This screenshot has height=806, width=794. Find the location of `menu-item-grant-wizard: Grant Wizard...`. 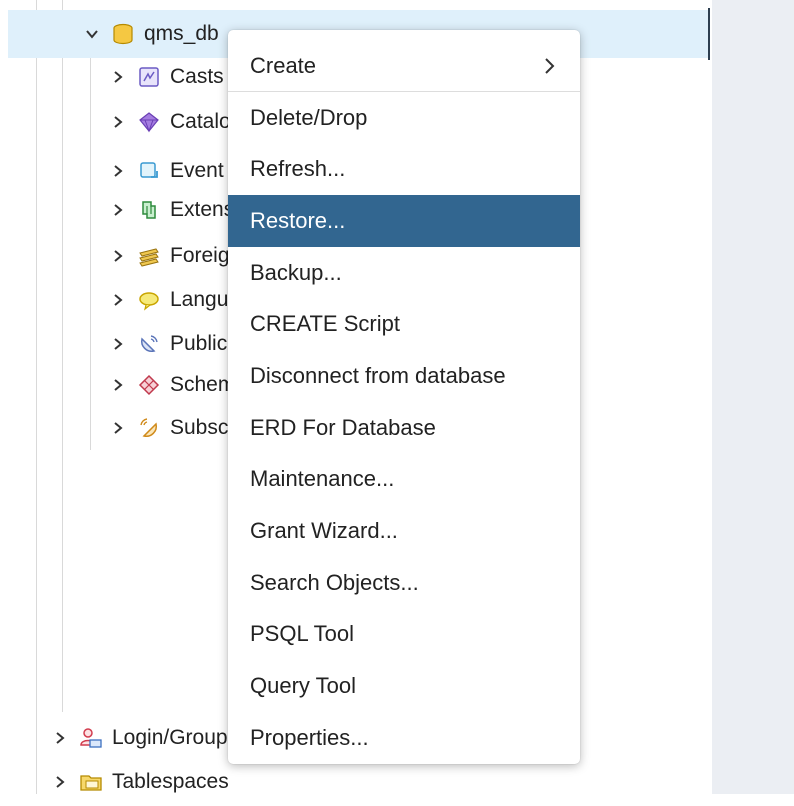

menu-item-grant-wizard: Grant Wizard... is located at coordinates (404, 531).